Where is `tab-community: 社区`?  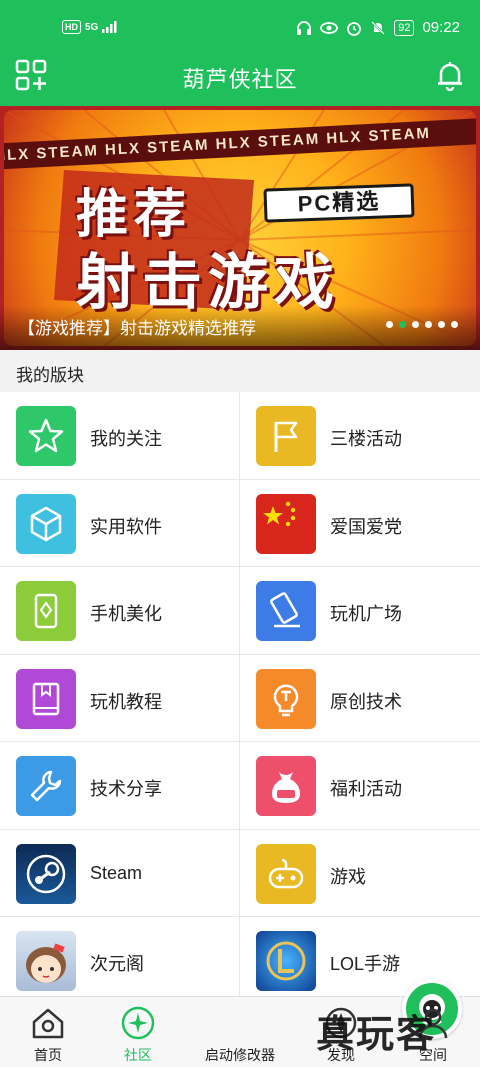
tab-community: 社区 is located at coordinates (138, 1032).